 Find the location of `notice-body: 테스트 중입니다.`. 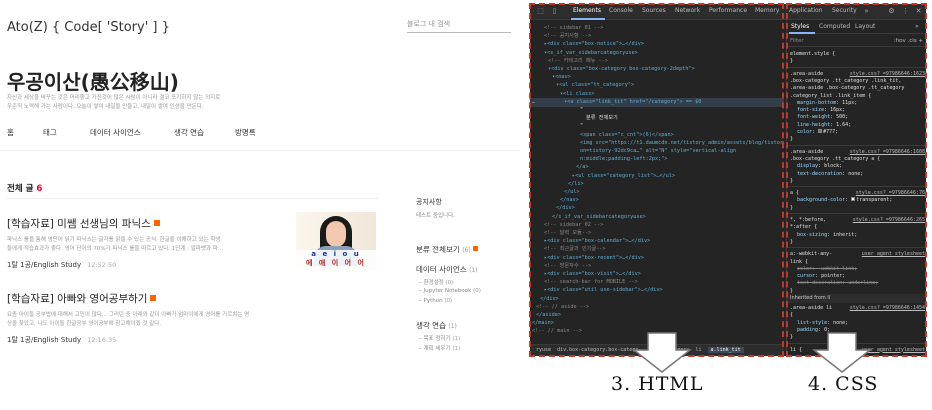

notice-body: 테스트 중입니다. is located at coordinates (435, 215).